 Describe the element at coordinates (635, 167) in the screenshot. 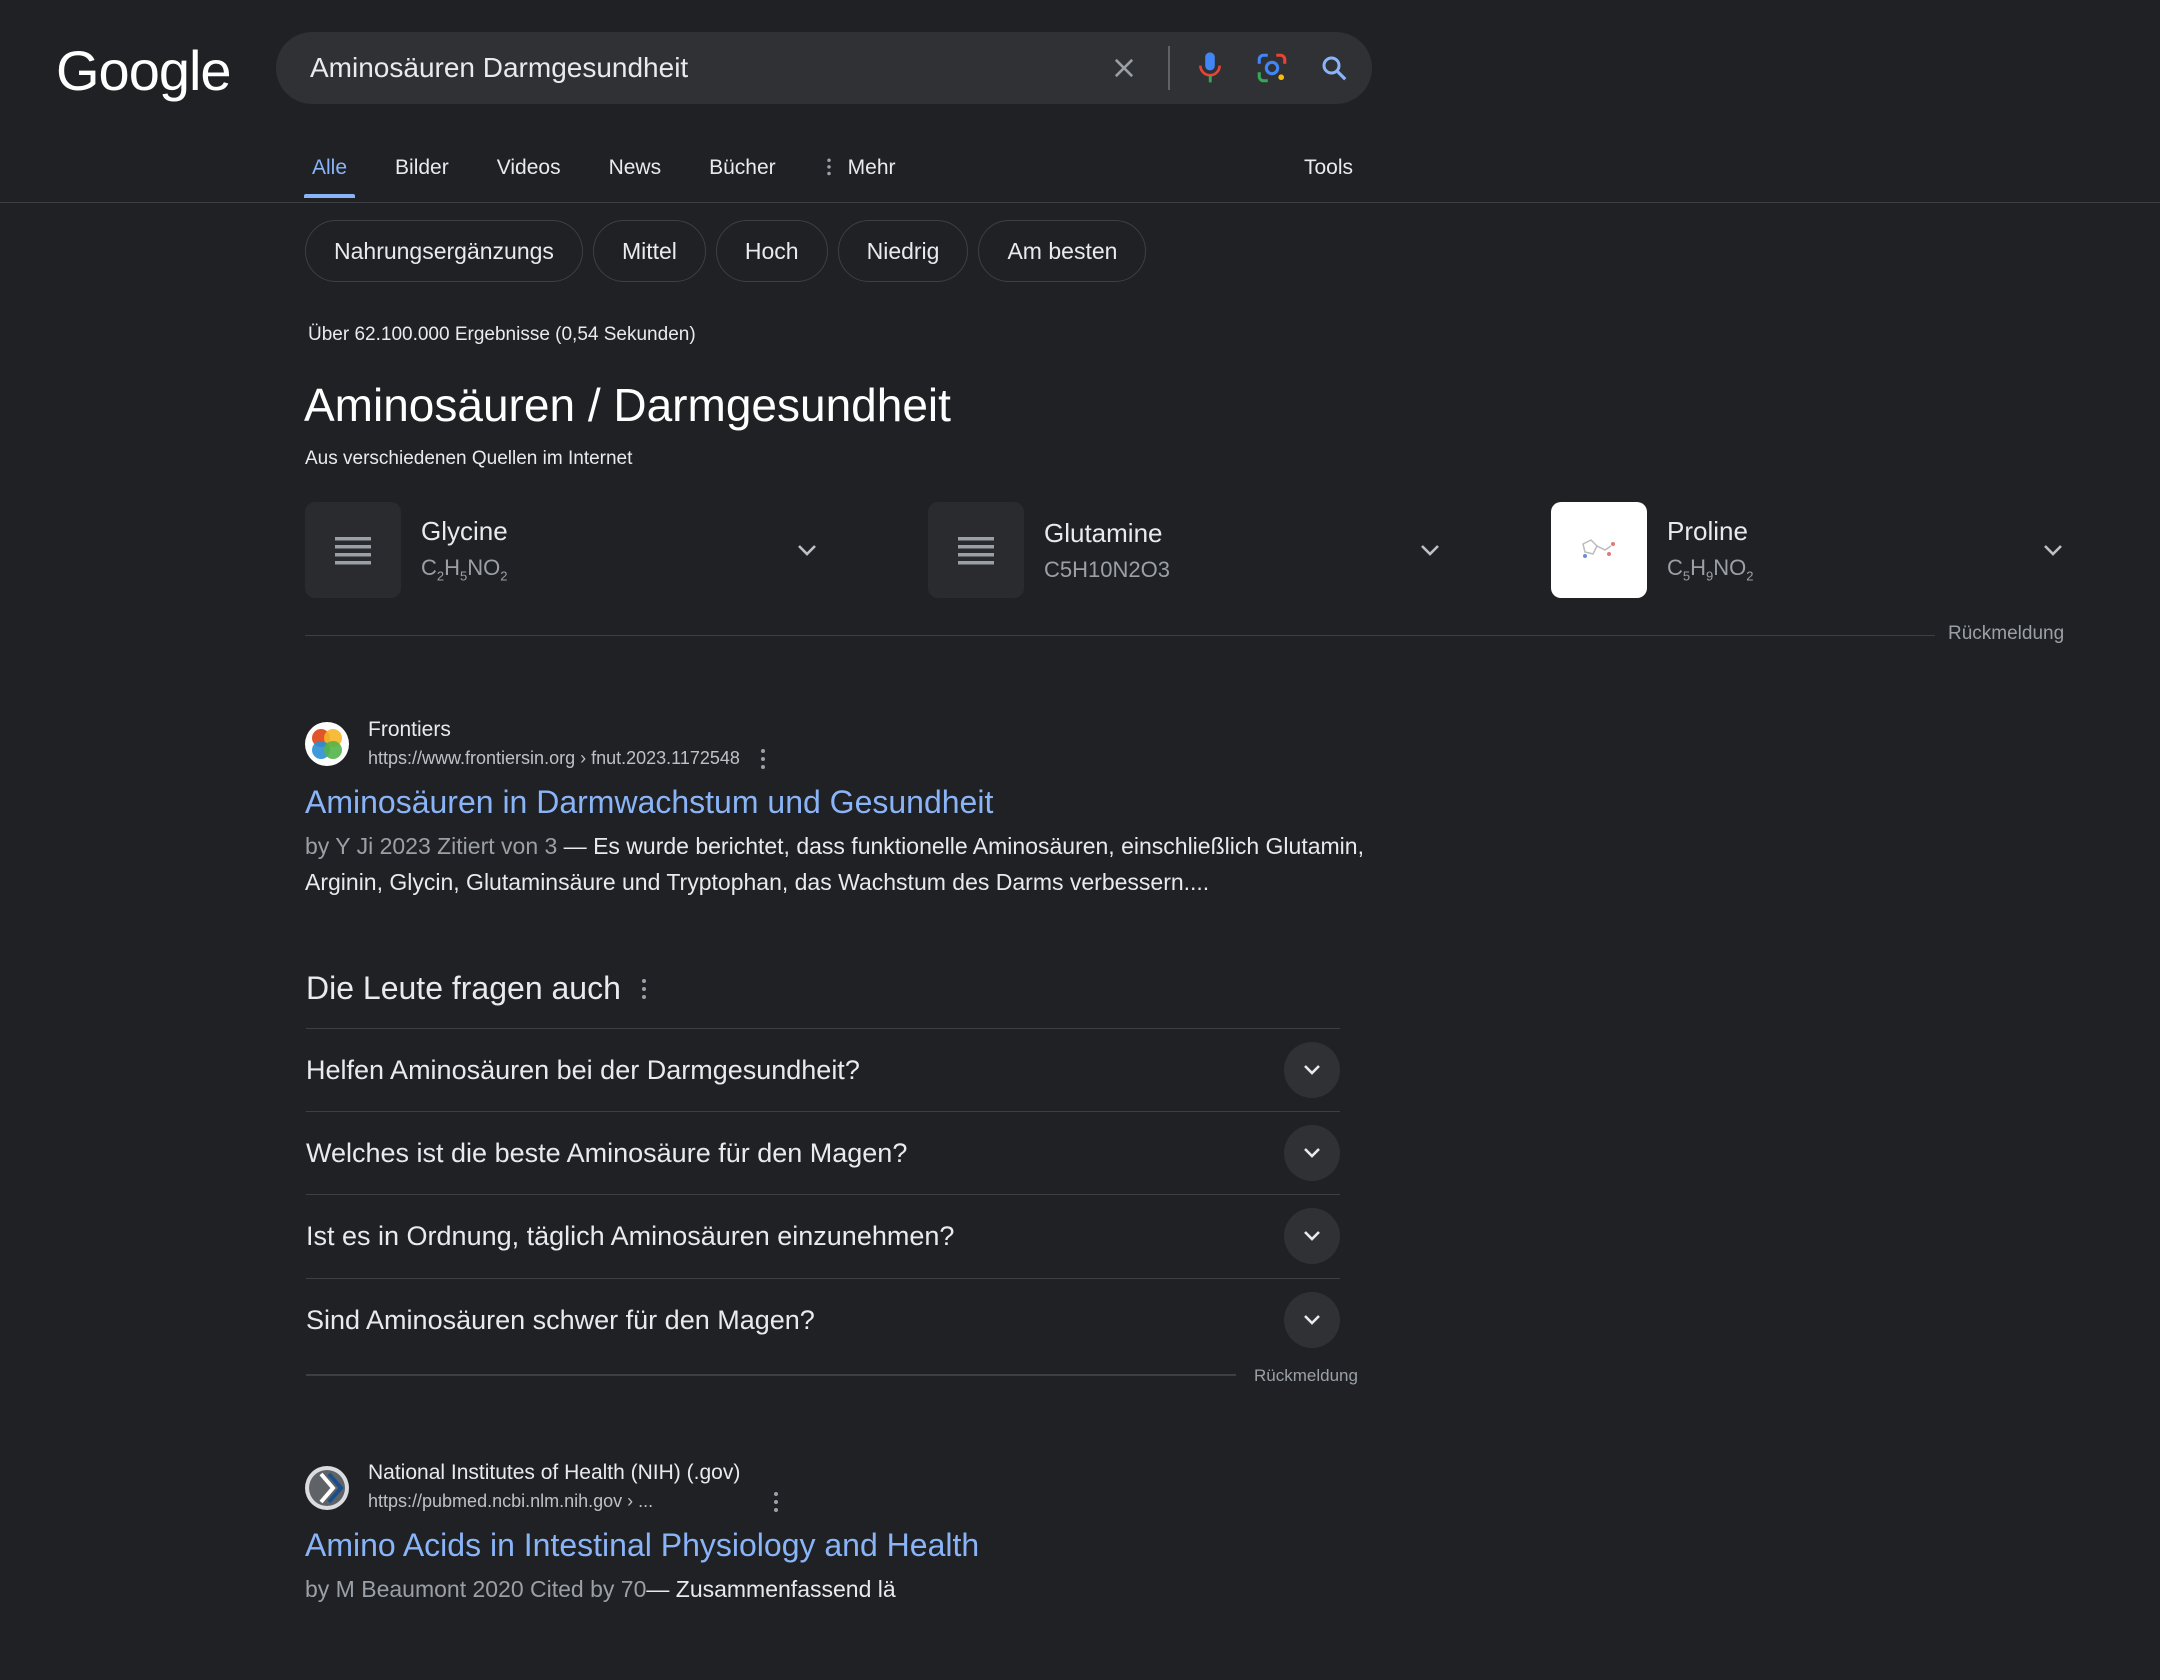

I see `tab-news: News` at that location.